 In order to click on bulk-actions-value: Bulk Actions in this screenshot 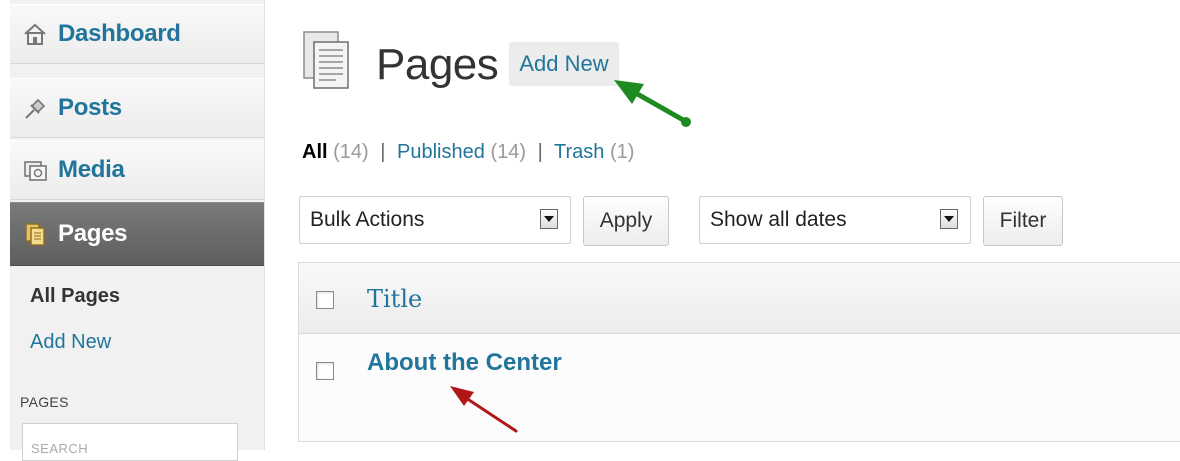, I will do `click(367, 219)`.